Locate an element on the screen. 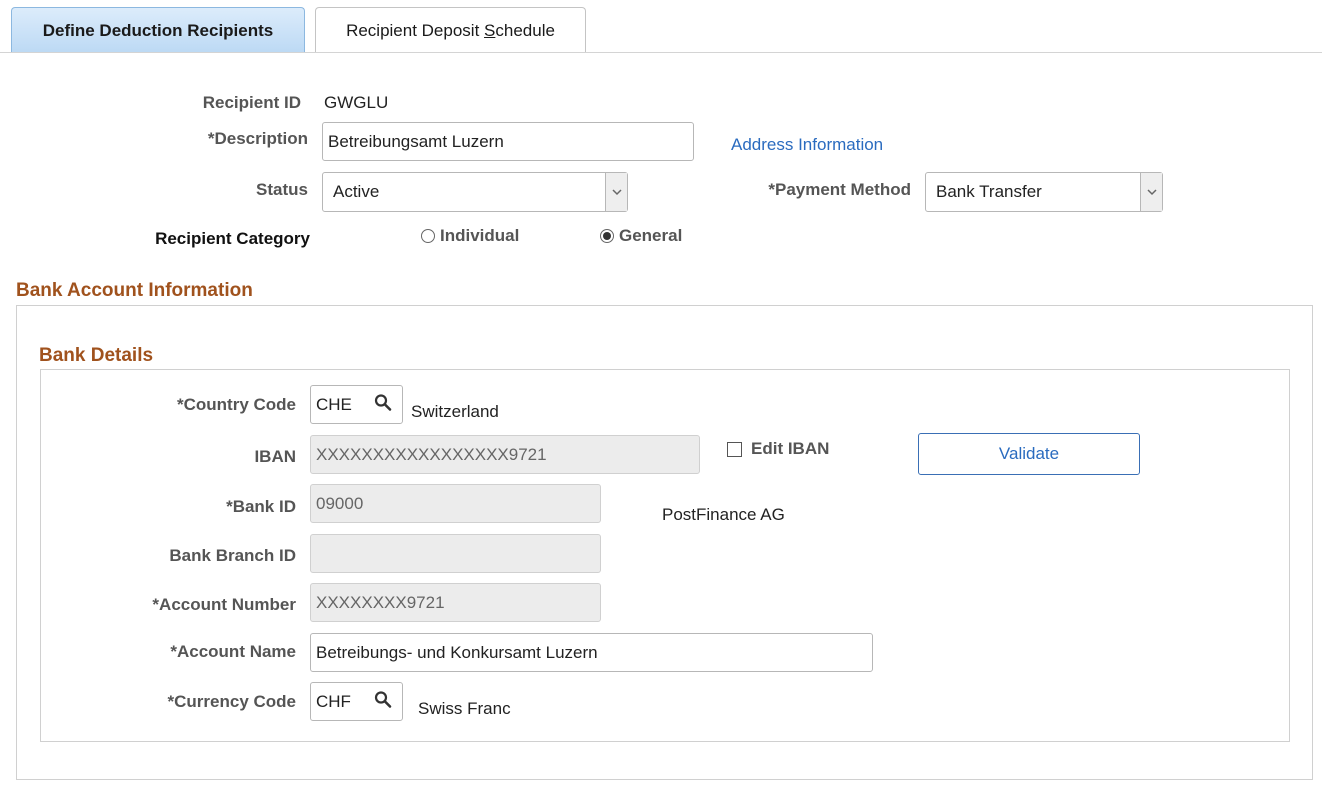 This screenshot has height=787, width=1322. iban-label: IBAN is located at coordinates (275, 456).